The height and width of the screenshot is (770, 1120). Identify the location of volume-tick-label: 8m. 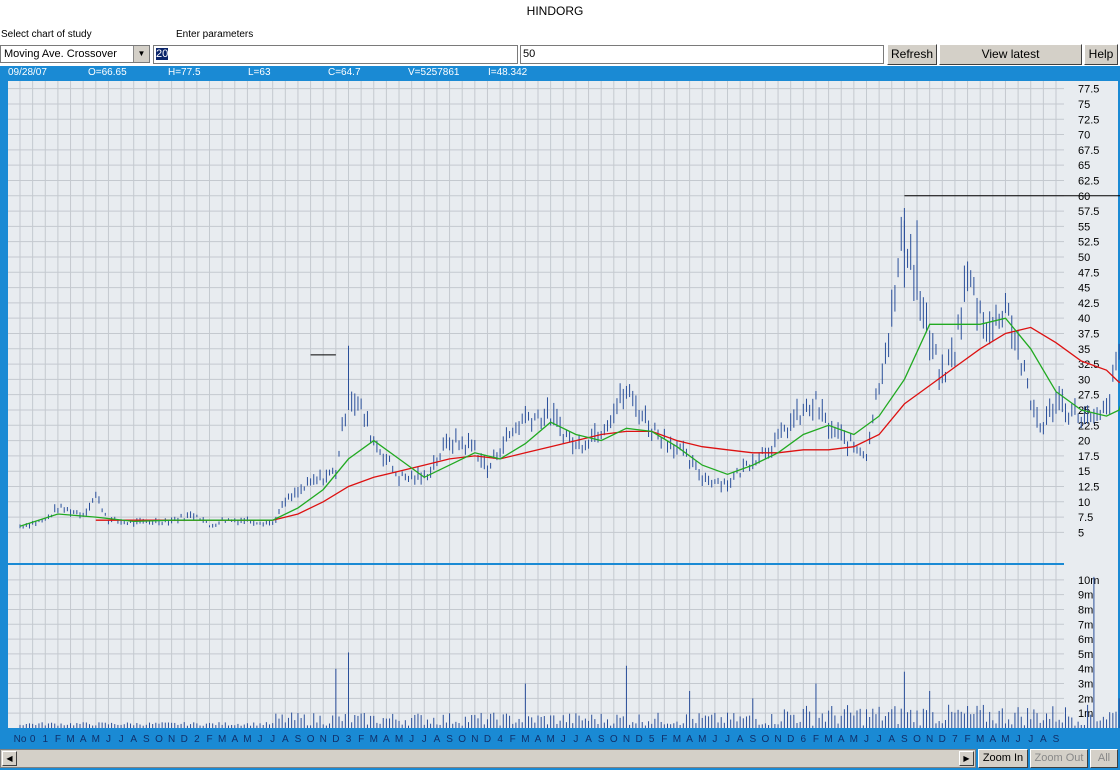
(1085, 610).